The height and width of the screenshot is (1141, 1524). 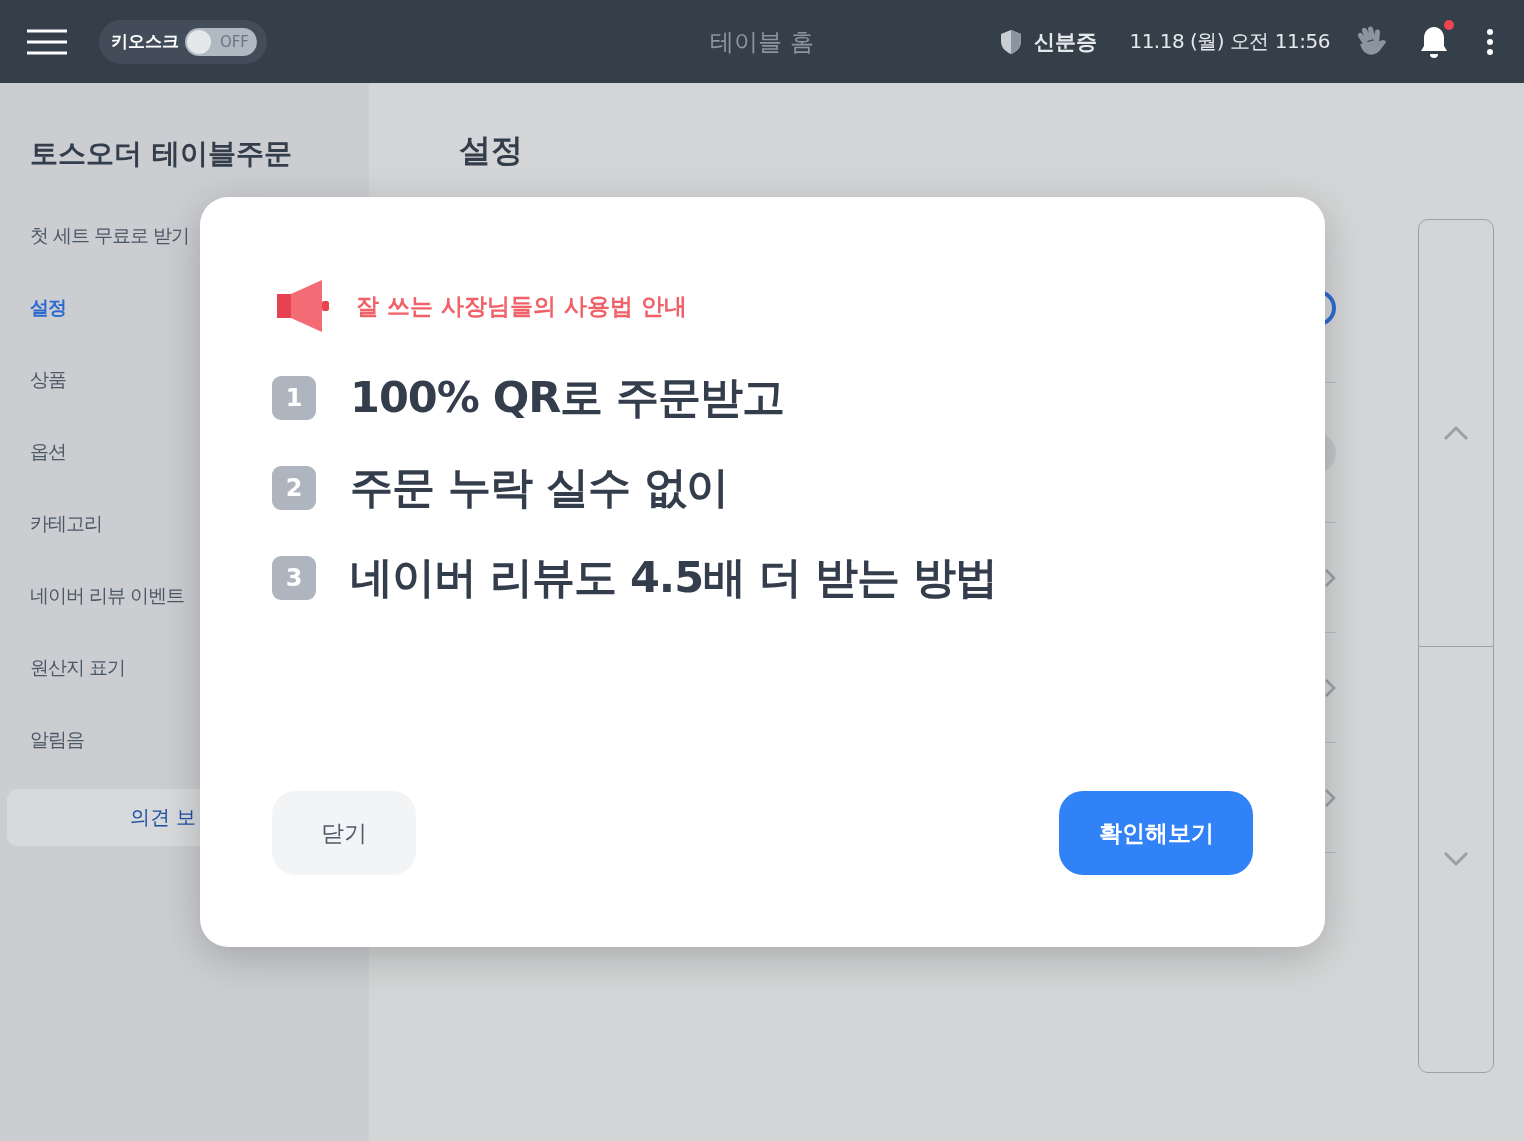 I want to click on step-number: 3, so click(x=294, y=578).